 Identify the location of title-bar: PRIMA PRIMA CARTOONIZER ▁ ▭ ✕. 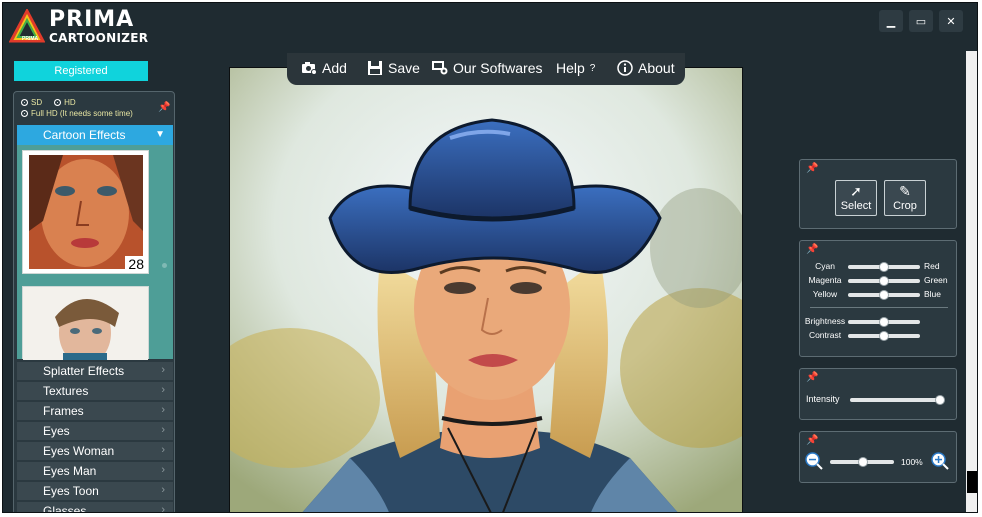
(490, 26).